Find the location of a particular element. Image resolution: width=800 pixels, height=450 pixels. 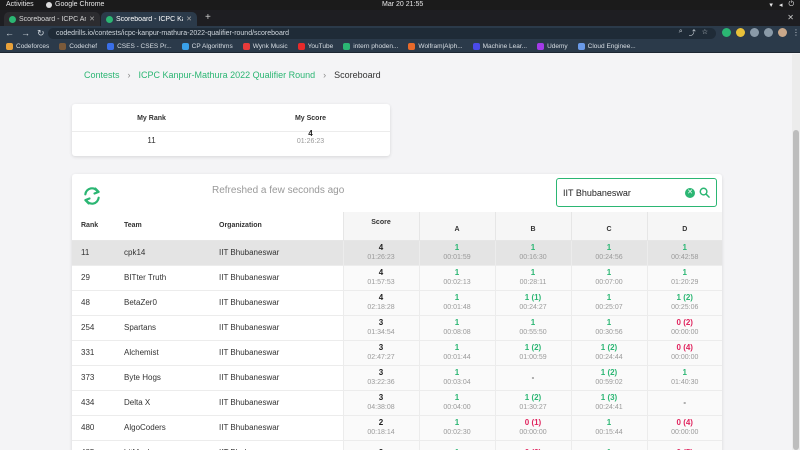

cell-team: BITter Truth is located at coordinates (171, 277).